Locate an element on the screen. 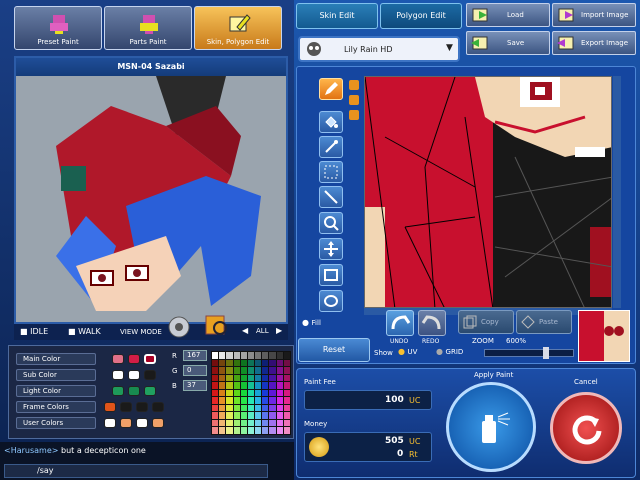 This screenshot has width=640, height=480. rectangle-tool is located at coordinates (331, 275).